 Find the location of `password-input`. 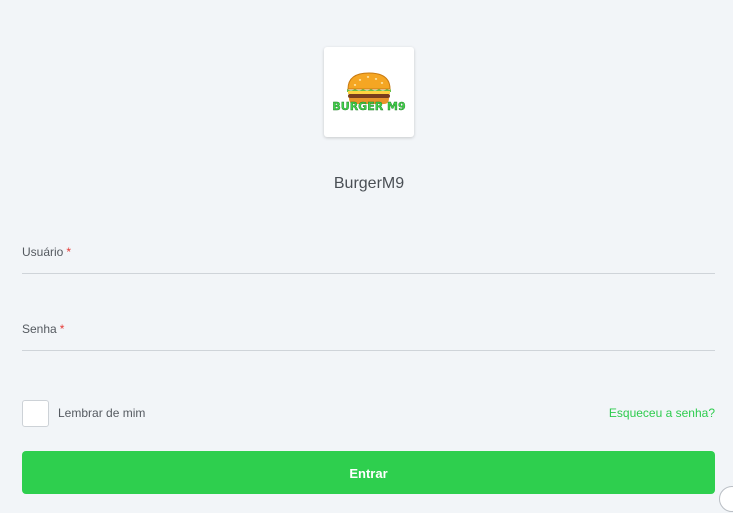

password-input is located at coordinates (370, 331).